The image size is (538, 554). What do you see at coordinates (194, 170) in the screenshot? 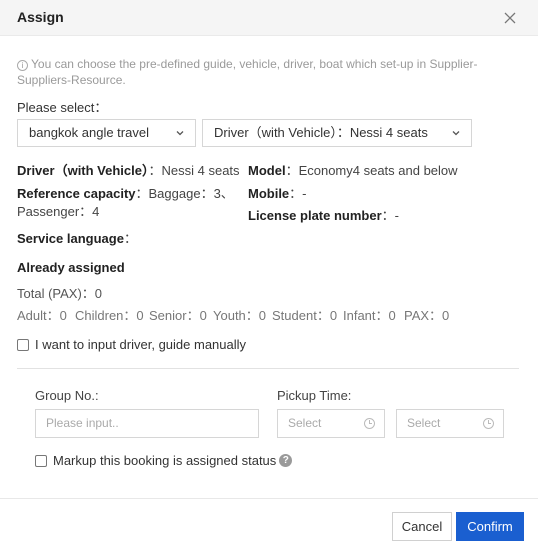
I see `driver-value: ：Nessi 4 seats` at bounding box center [194, 170].